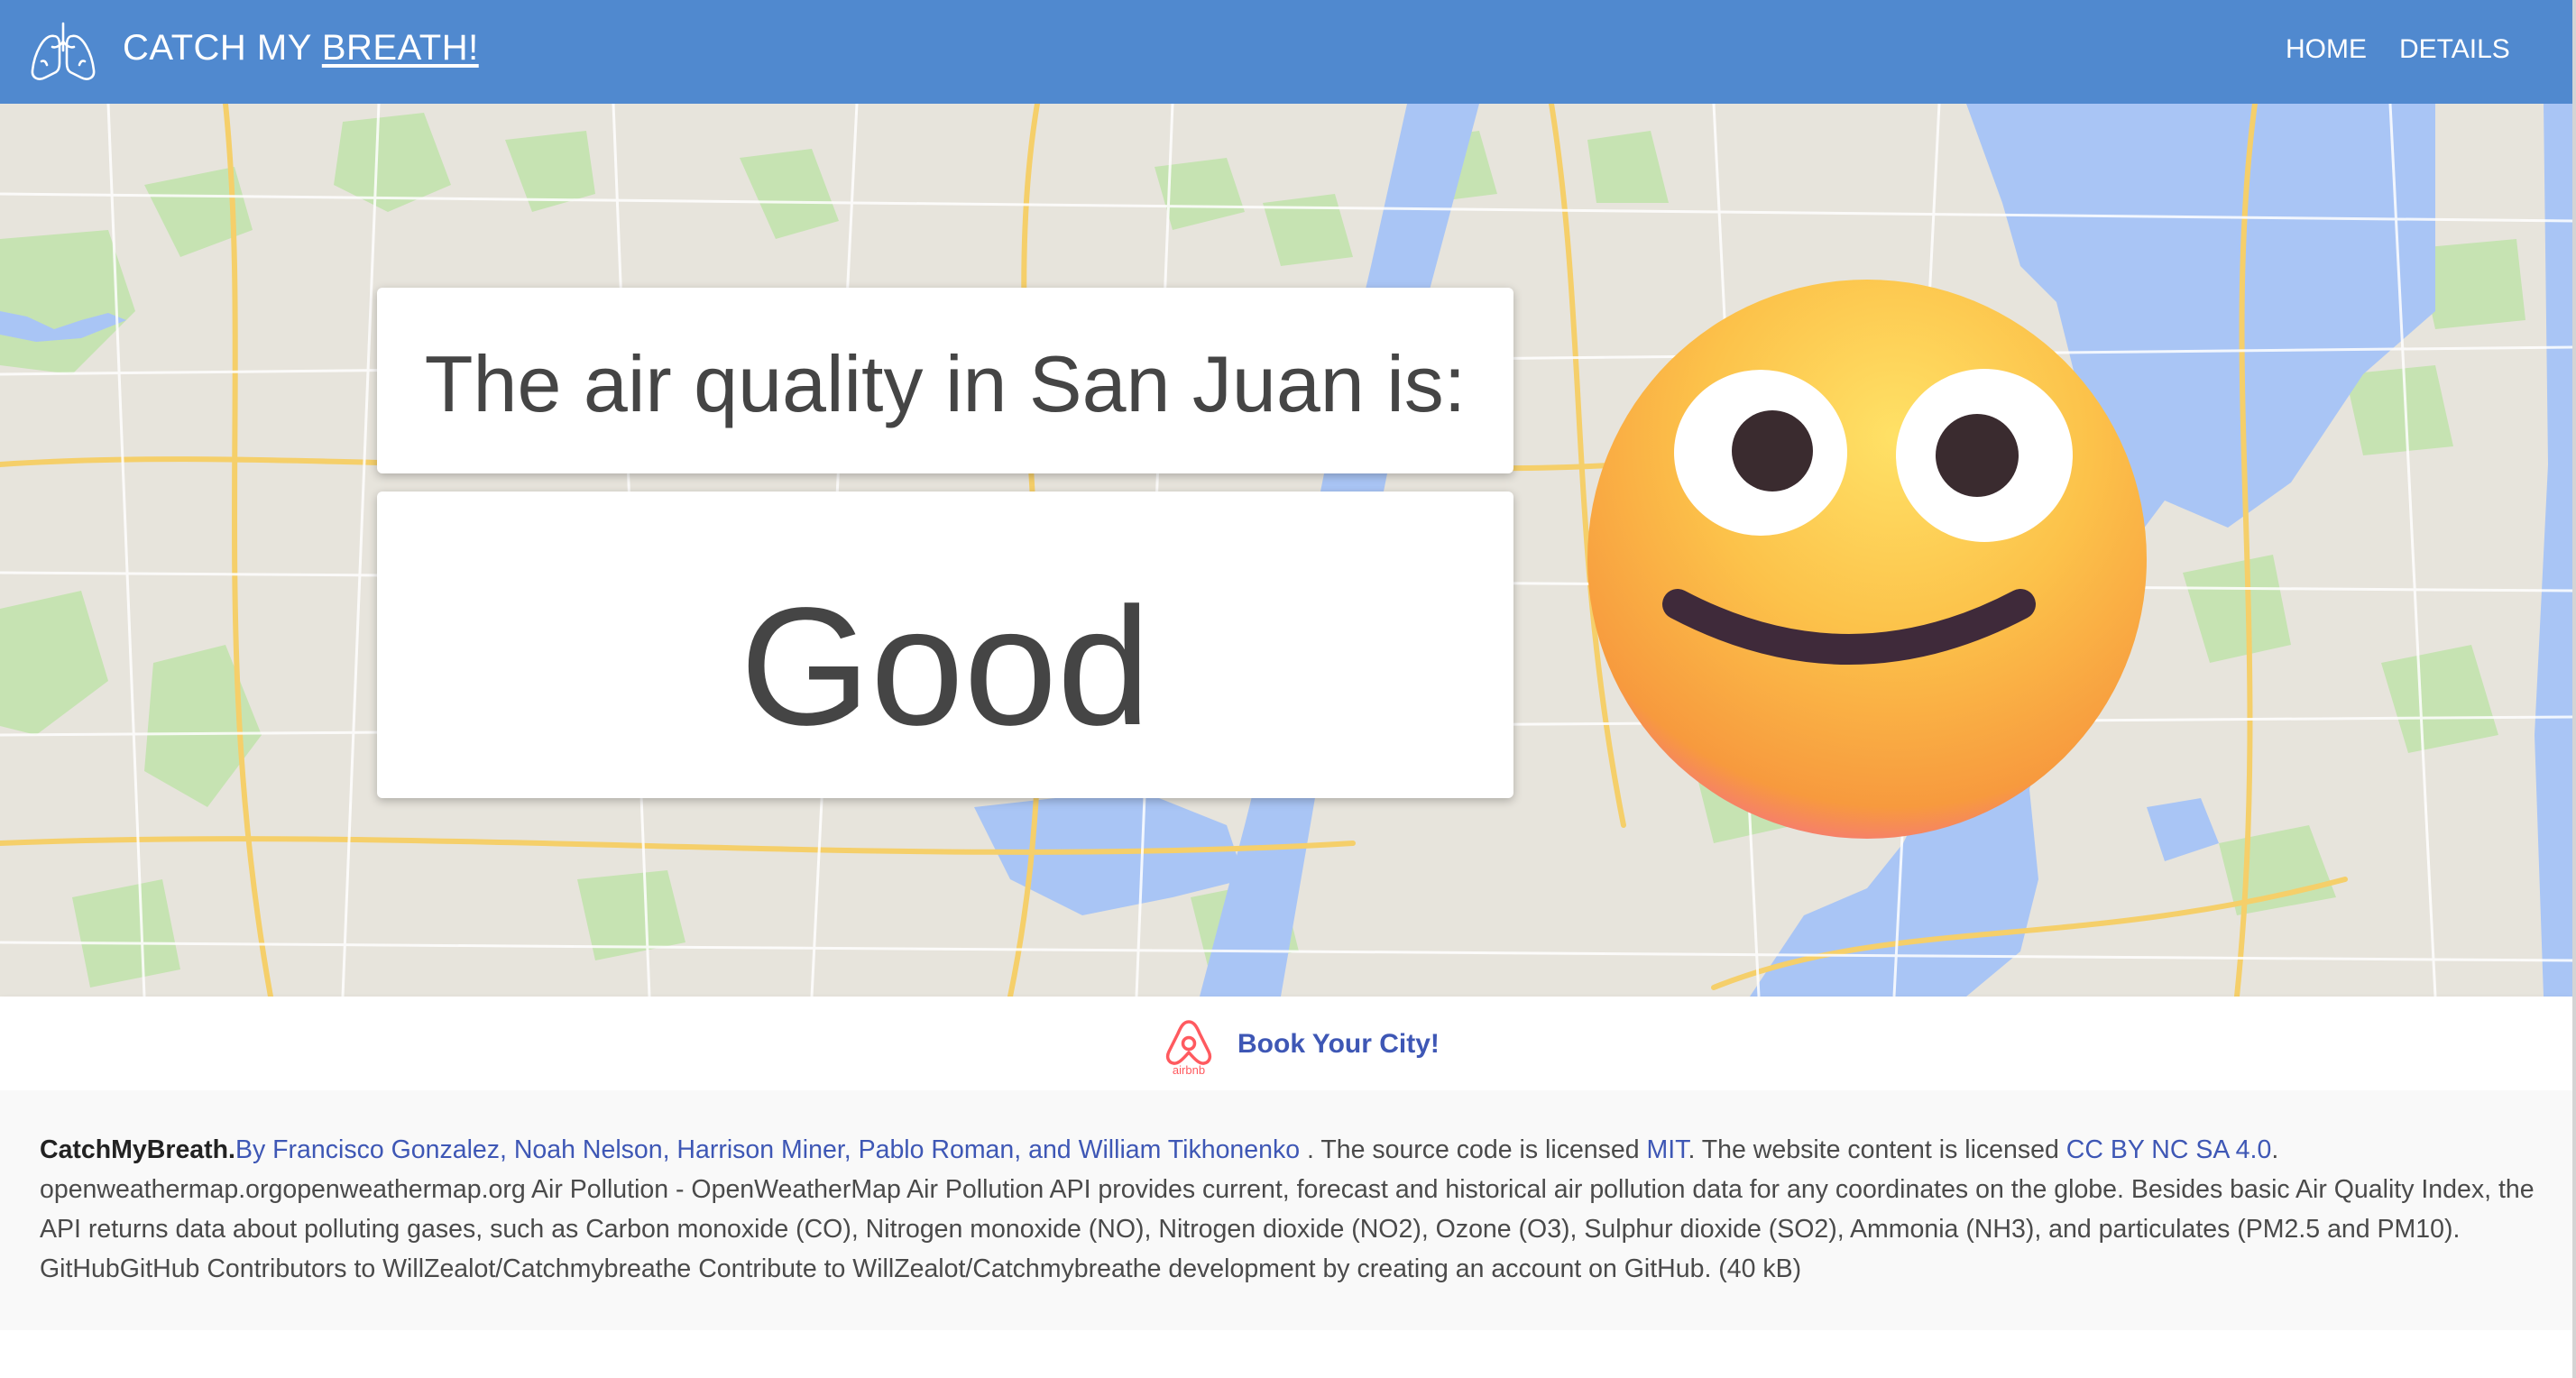 The height and width of the screenshot is (1378, 2576). I want to click on airbnb-logo-text: airbnb, so click(1189, 1069).